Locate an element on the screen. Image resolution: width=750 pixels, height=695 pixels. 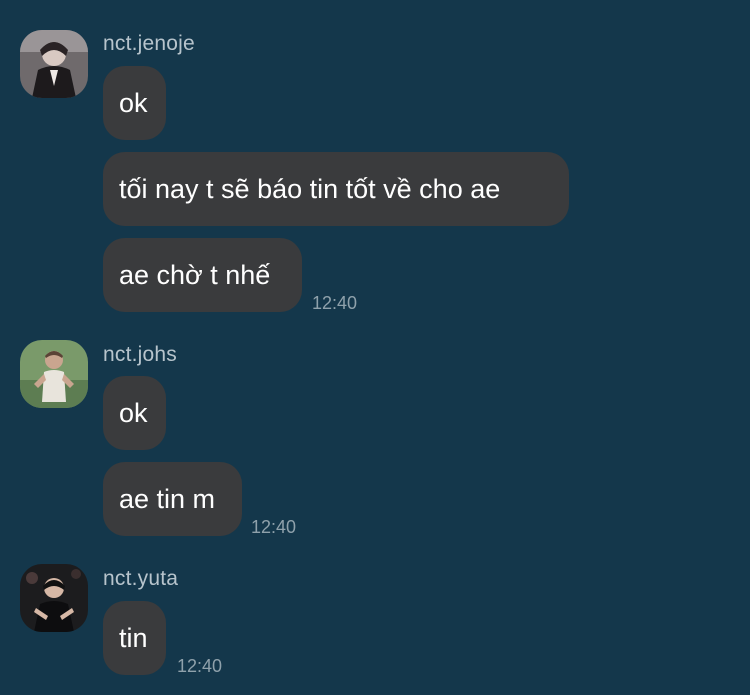
sender-name: nct.yuta is located at coordinates (141, 578).